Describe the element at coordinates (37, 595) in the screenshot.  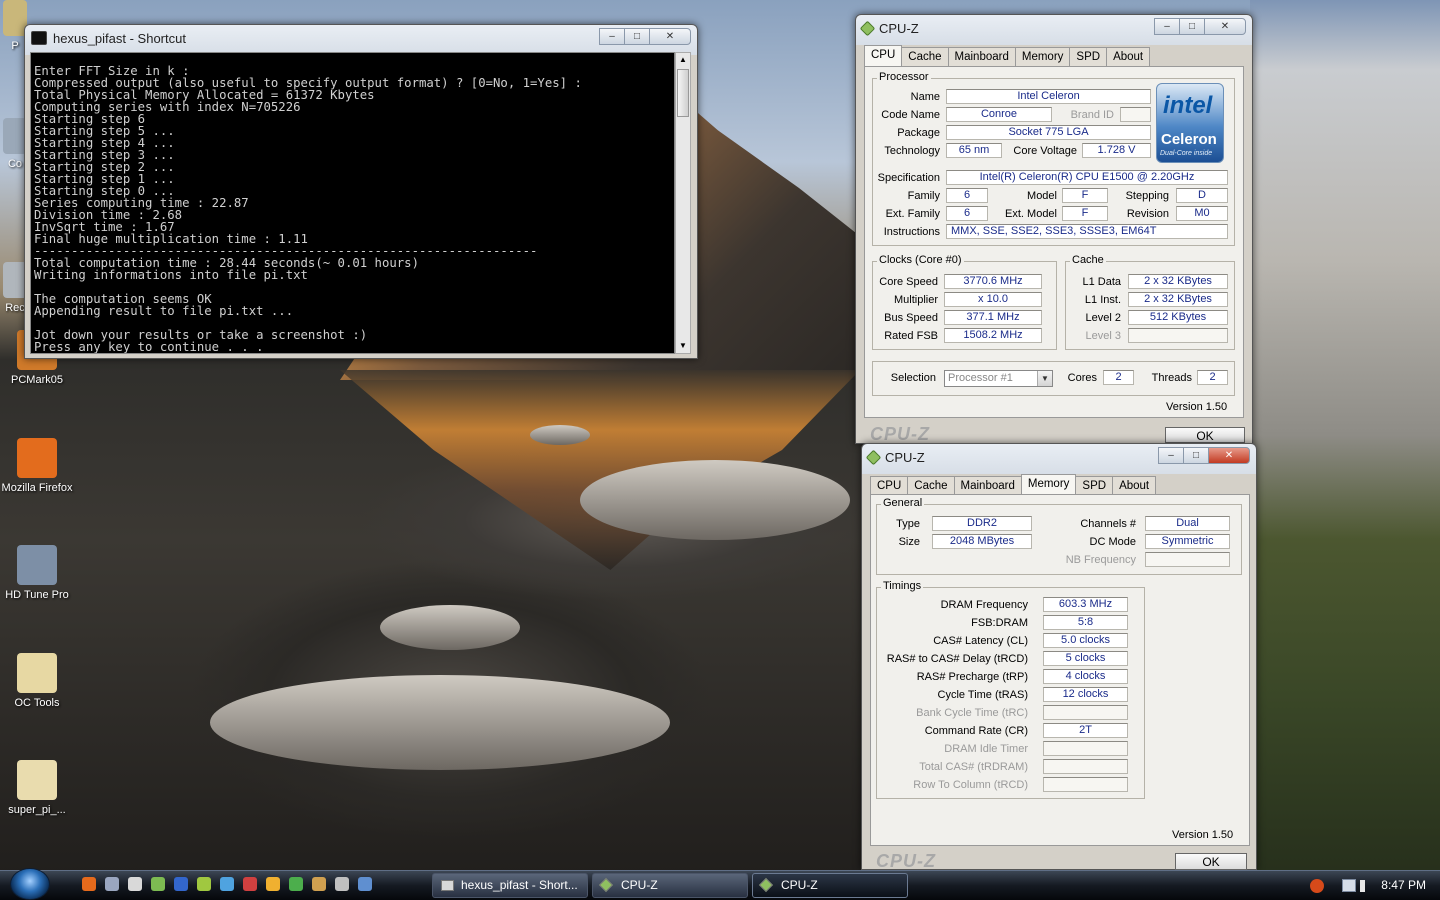
I see `desktop-icon-label: HD Tune Pro` at that location.